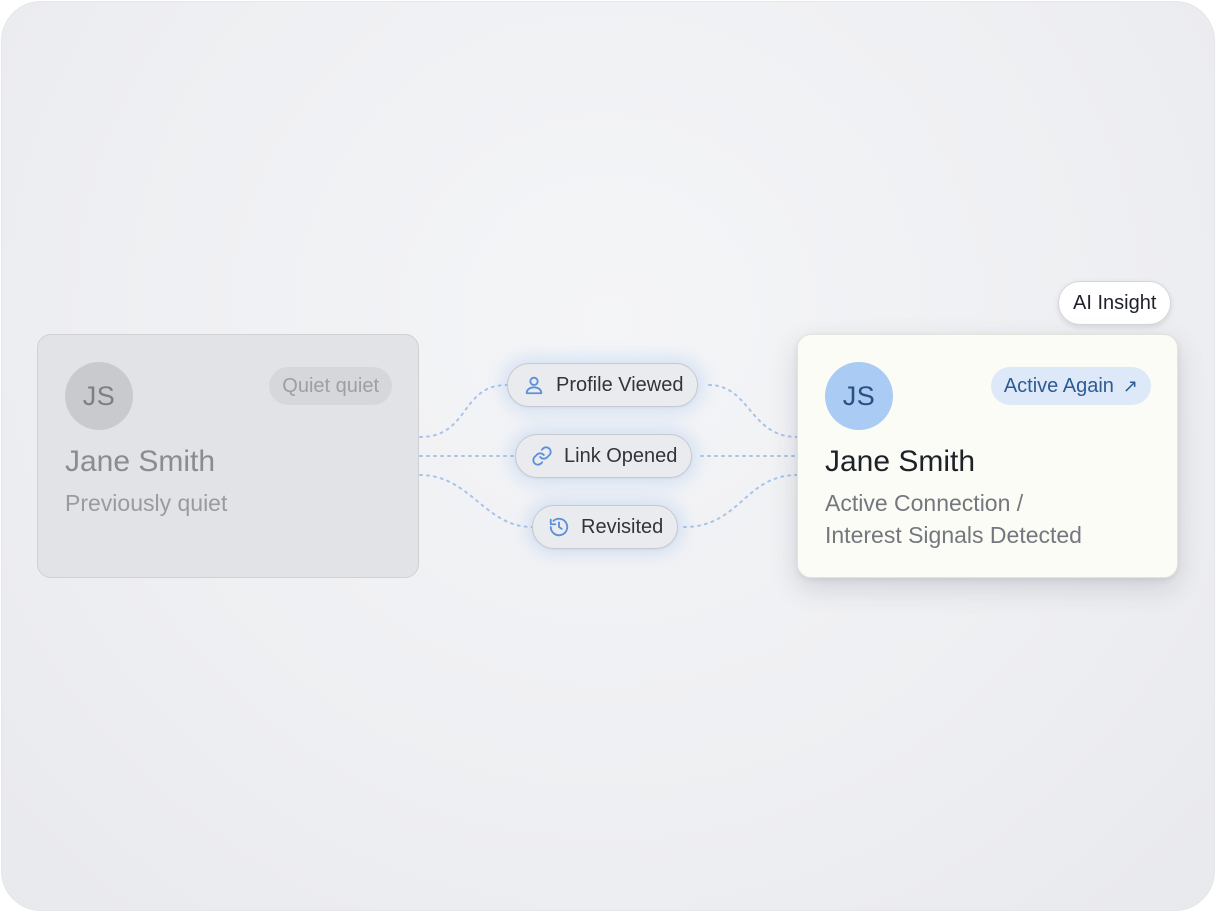 This screenshot has height=912, width=1216. I want to click on signal-label: Profile Viewed, so click(620, 384).